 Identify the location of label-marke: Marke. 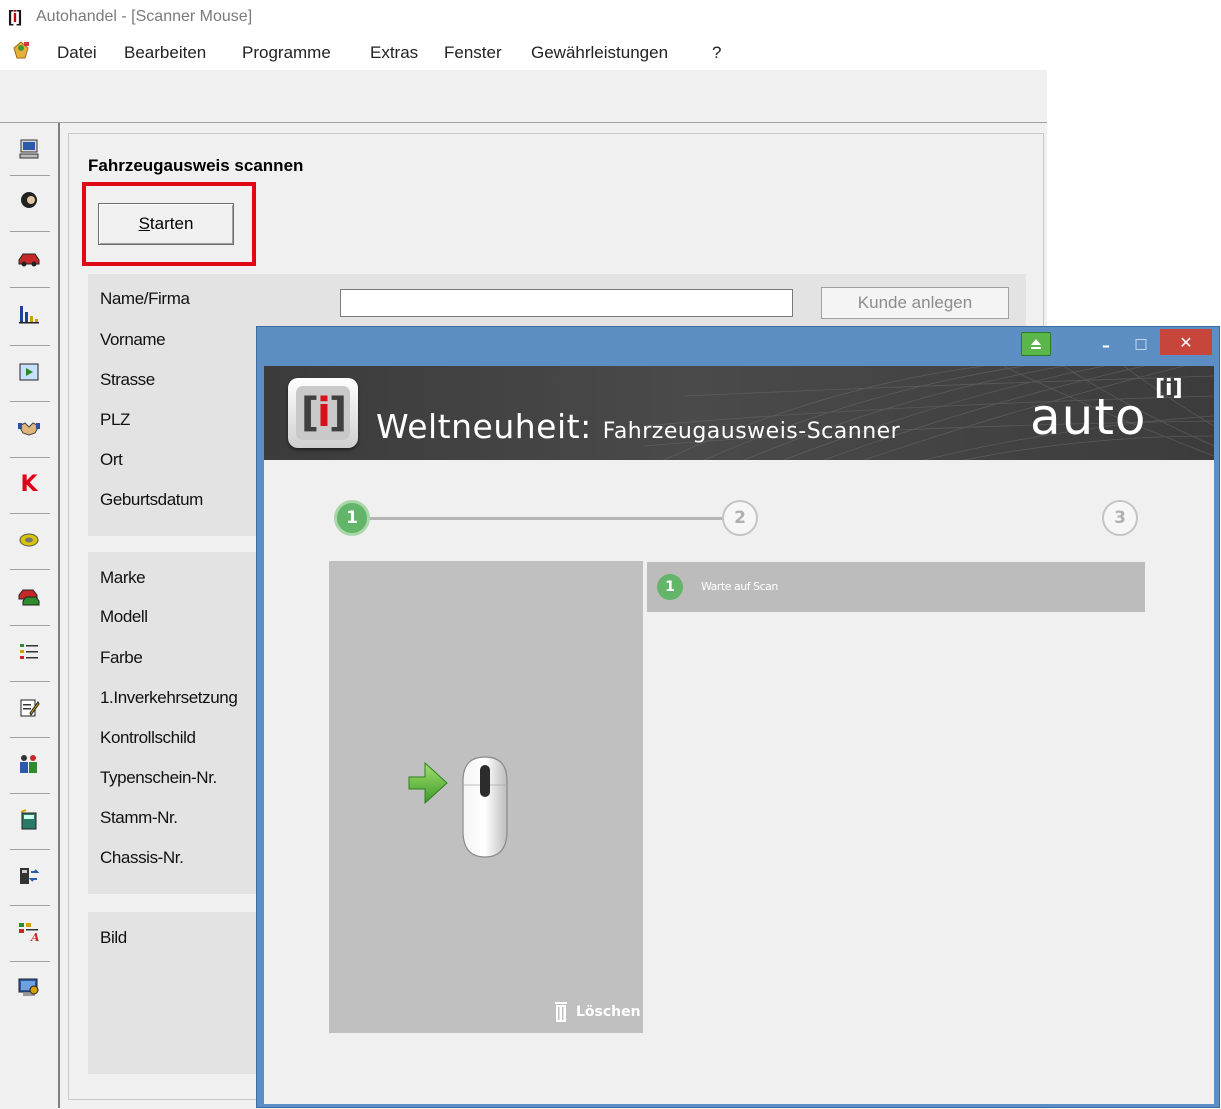
(123, 577).